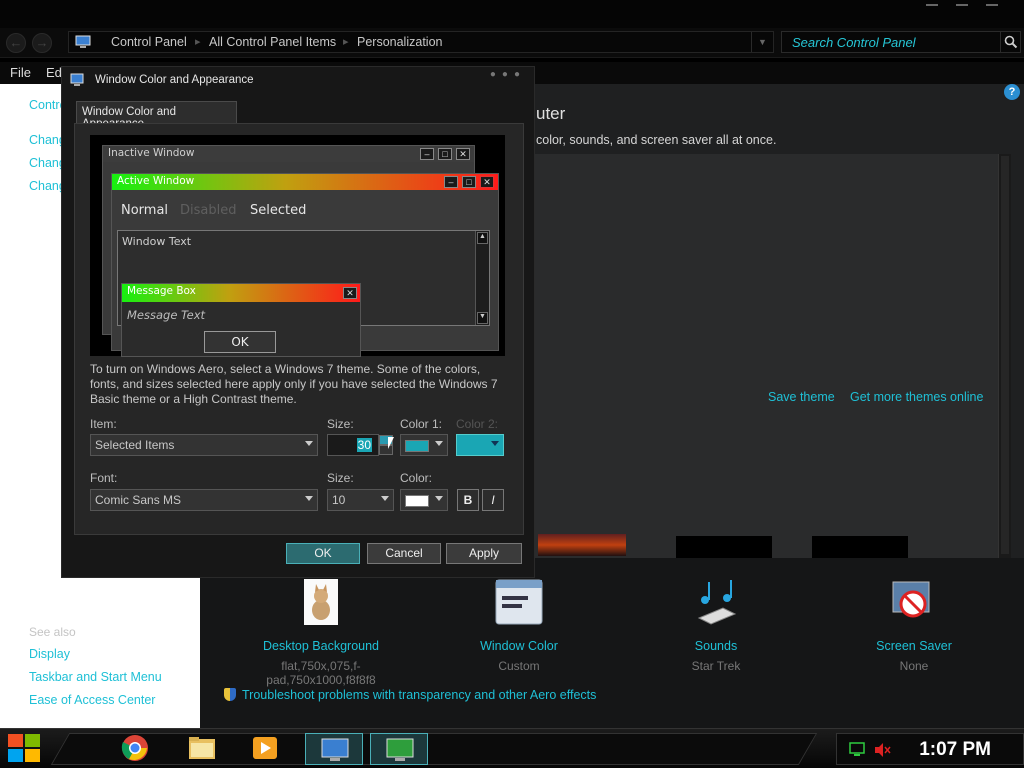  Describe the element at coordinates (482, 318) in the screenshot. I see `scroll-down-icon: ▼` at that location.